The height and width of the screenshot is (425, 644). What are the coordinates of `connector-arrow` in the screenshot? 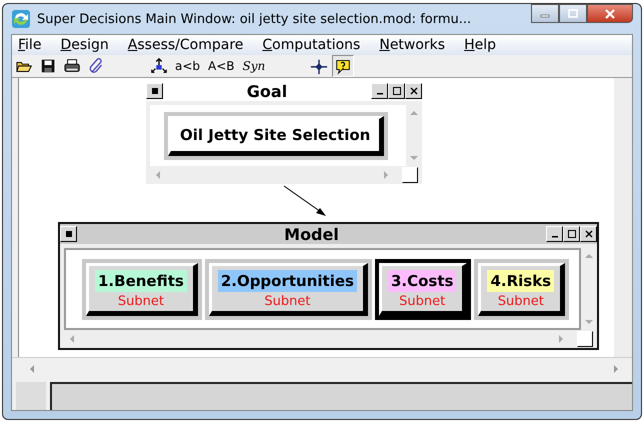 It's located at (305, 201).